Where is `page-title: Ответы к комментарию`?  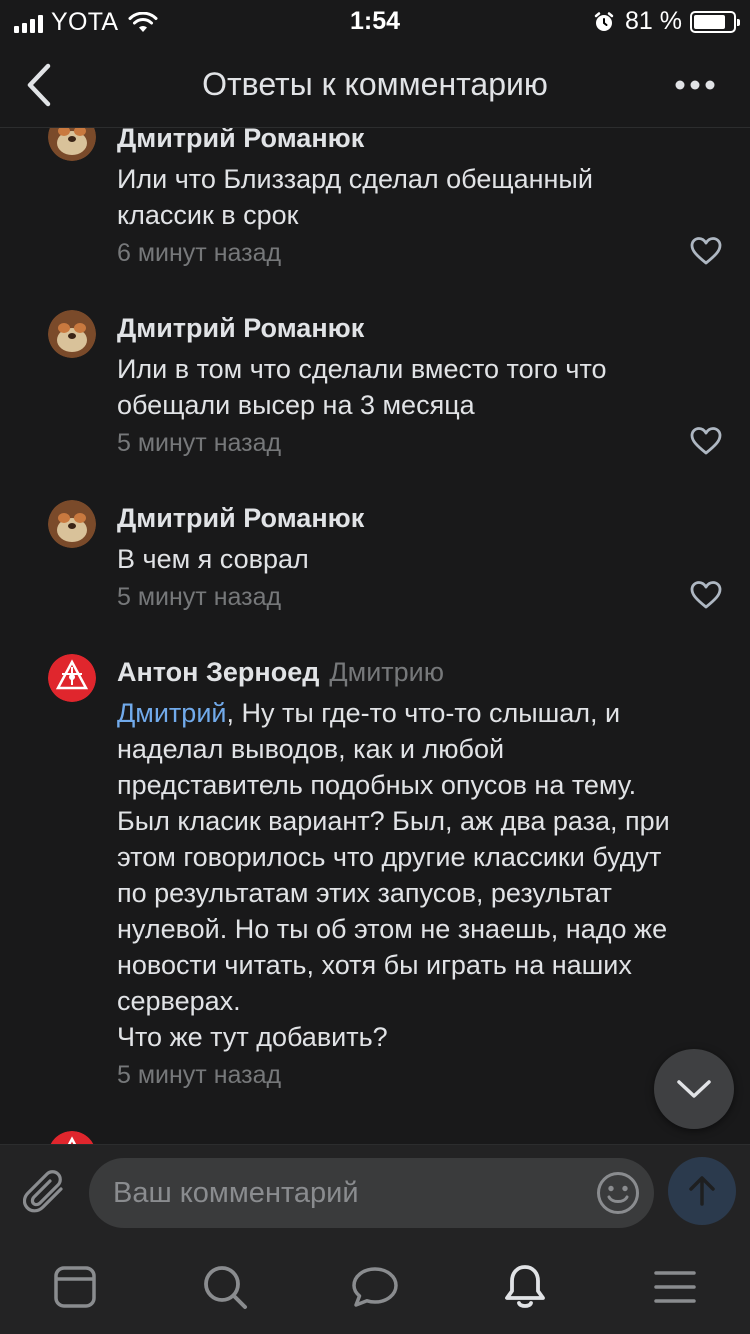
page-title: Ответы к комментарию is located at coordinates (375, 84).